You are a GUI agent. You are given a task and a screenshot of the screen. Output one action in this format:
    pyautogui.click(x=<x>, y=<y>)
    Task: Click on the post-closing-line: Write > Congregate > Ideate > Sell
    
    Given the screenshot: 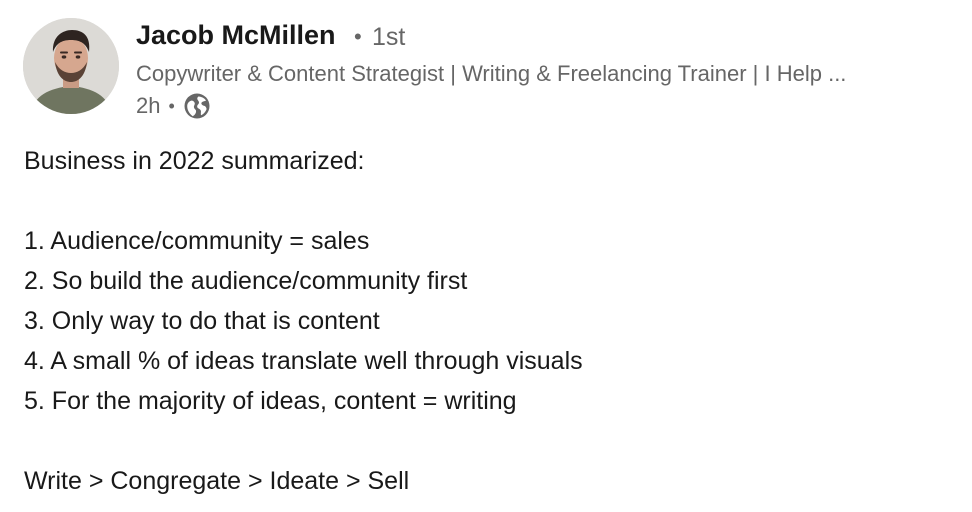 What is the action you would take?
    pyautogui.click(x=217, y=481)
    